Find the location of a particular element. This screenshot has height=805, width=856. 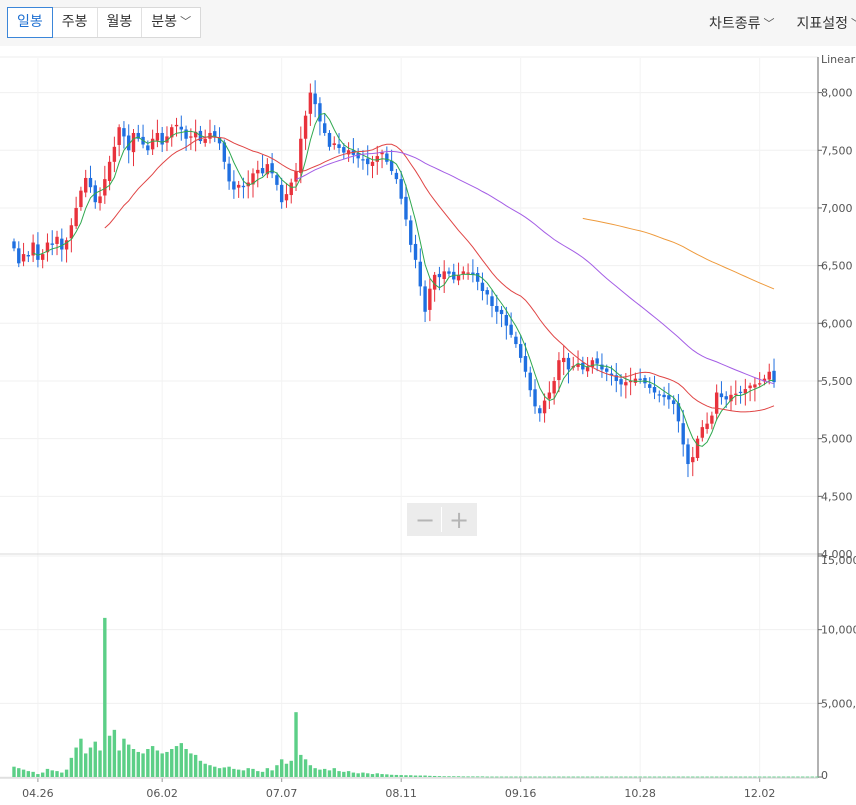

scale-label: Linear is located at coordinates (838, 59).